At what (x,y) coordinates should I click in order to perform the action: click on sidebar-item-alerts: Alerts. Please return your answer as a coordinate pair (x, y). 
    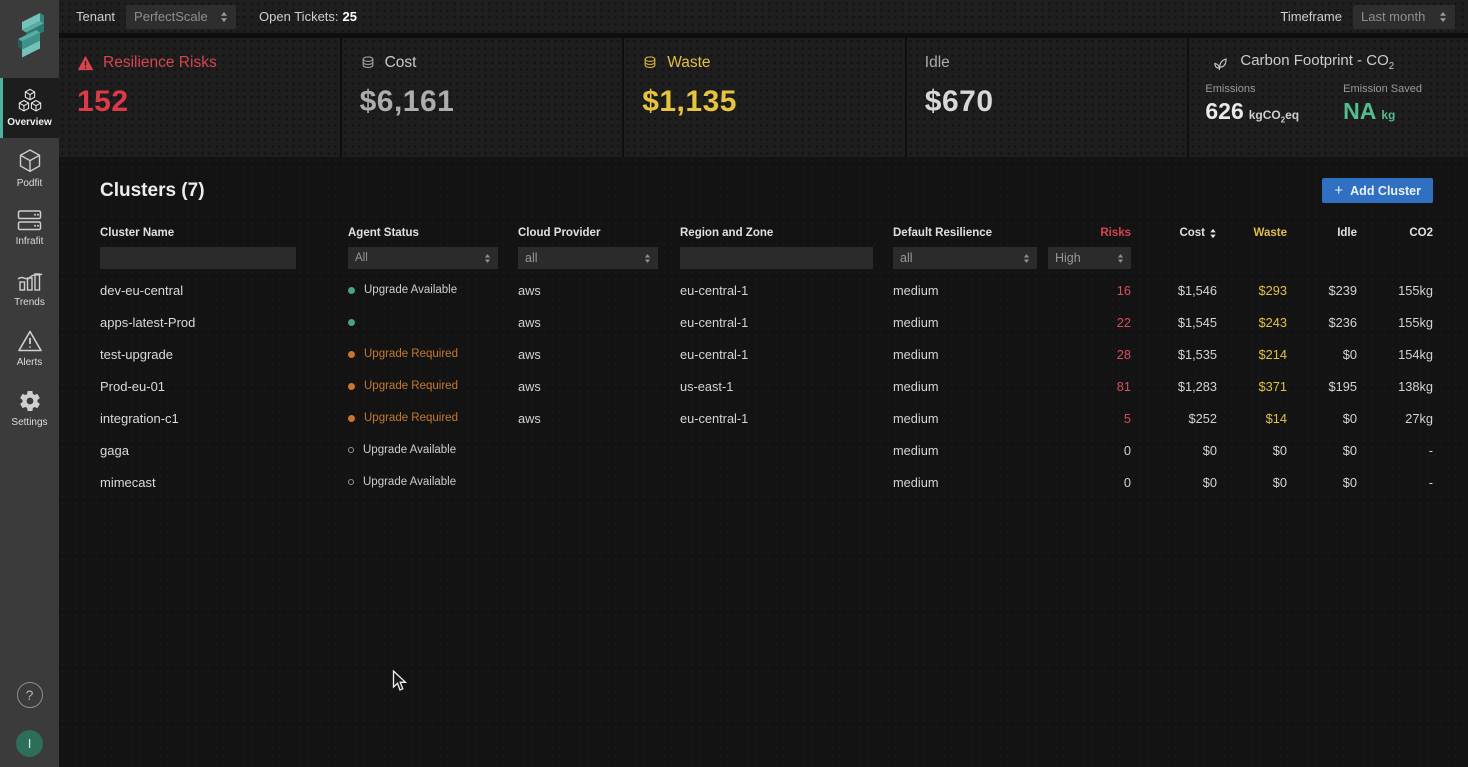
    Looking at the image, I should click on (29, 348).